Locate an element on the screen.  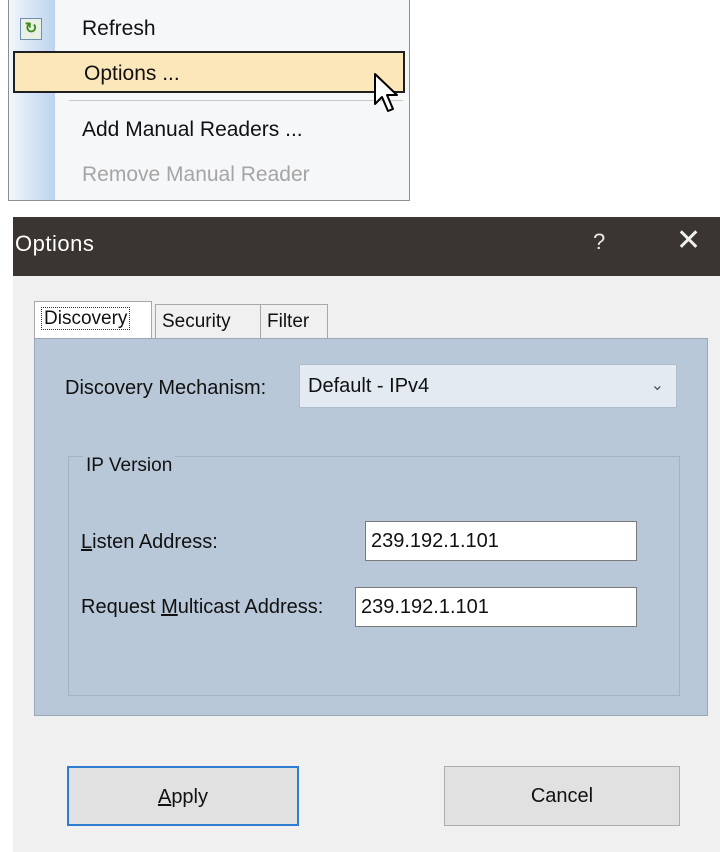
mouse-cursor-icon is located at coordinates (386, 92).